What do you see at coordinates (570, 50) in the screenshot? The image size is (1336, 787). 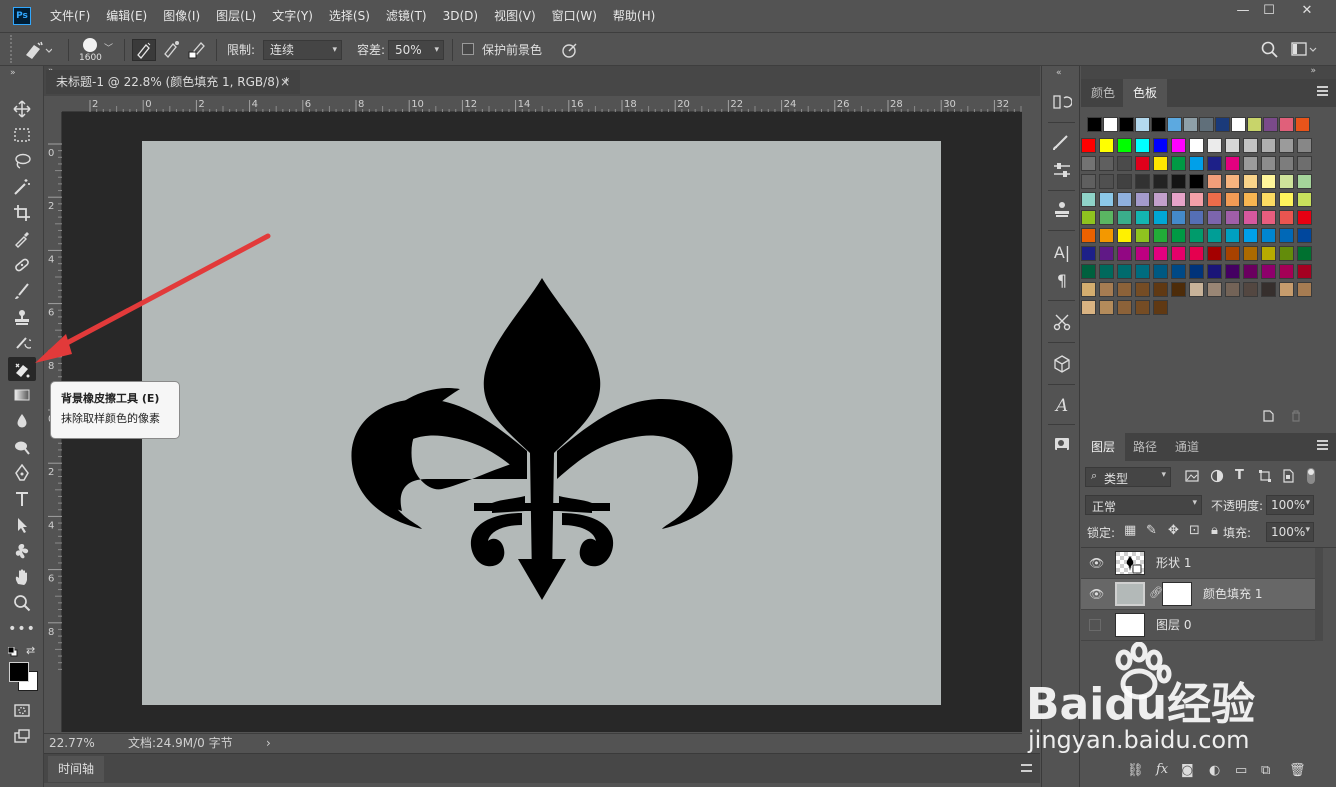 I see `pressure-size-button` at bounding box center [570, 50].